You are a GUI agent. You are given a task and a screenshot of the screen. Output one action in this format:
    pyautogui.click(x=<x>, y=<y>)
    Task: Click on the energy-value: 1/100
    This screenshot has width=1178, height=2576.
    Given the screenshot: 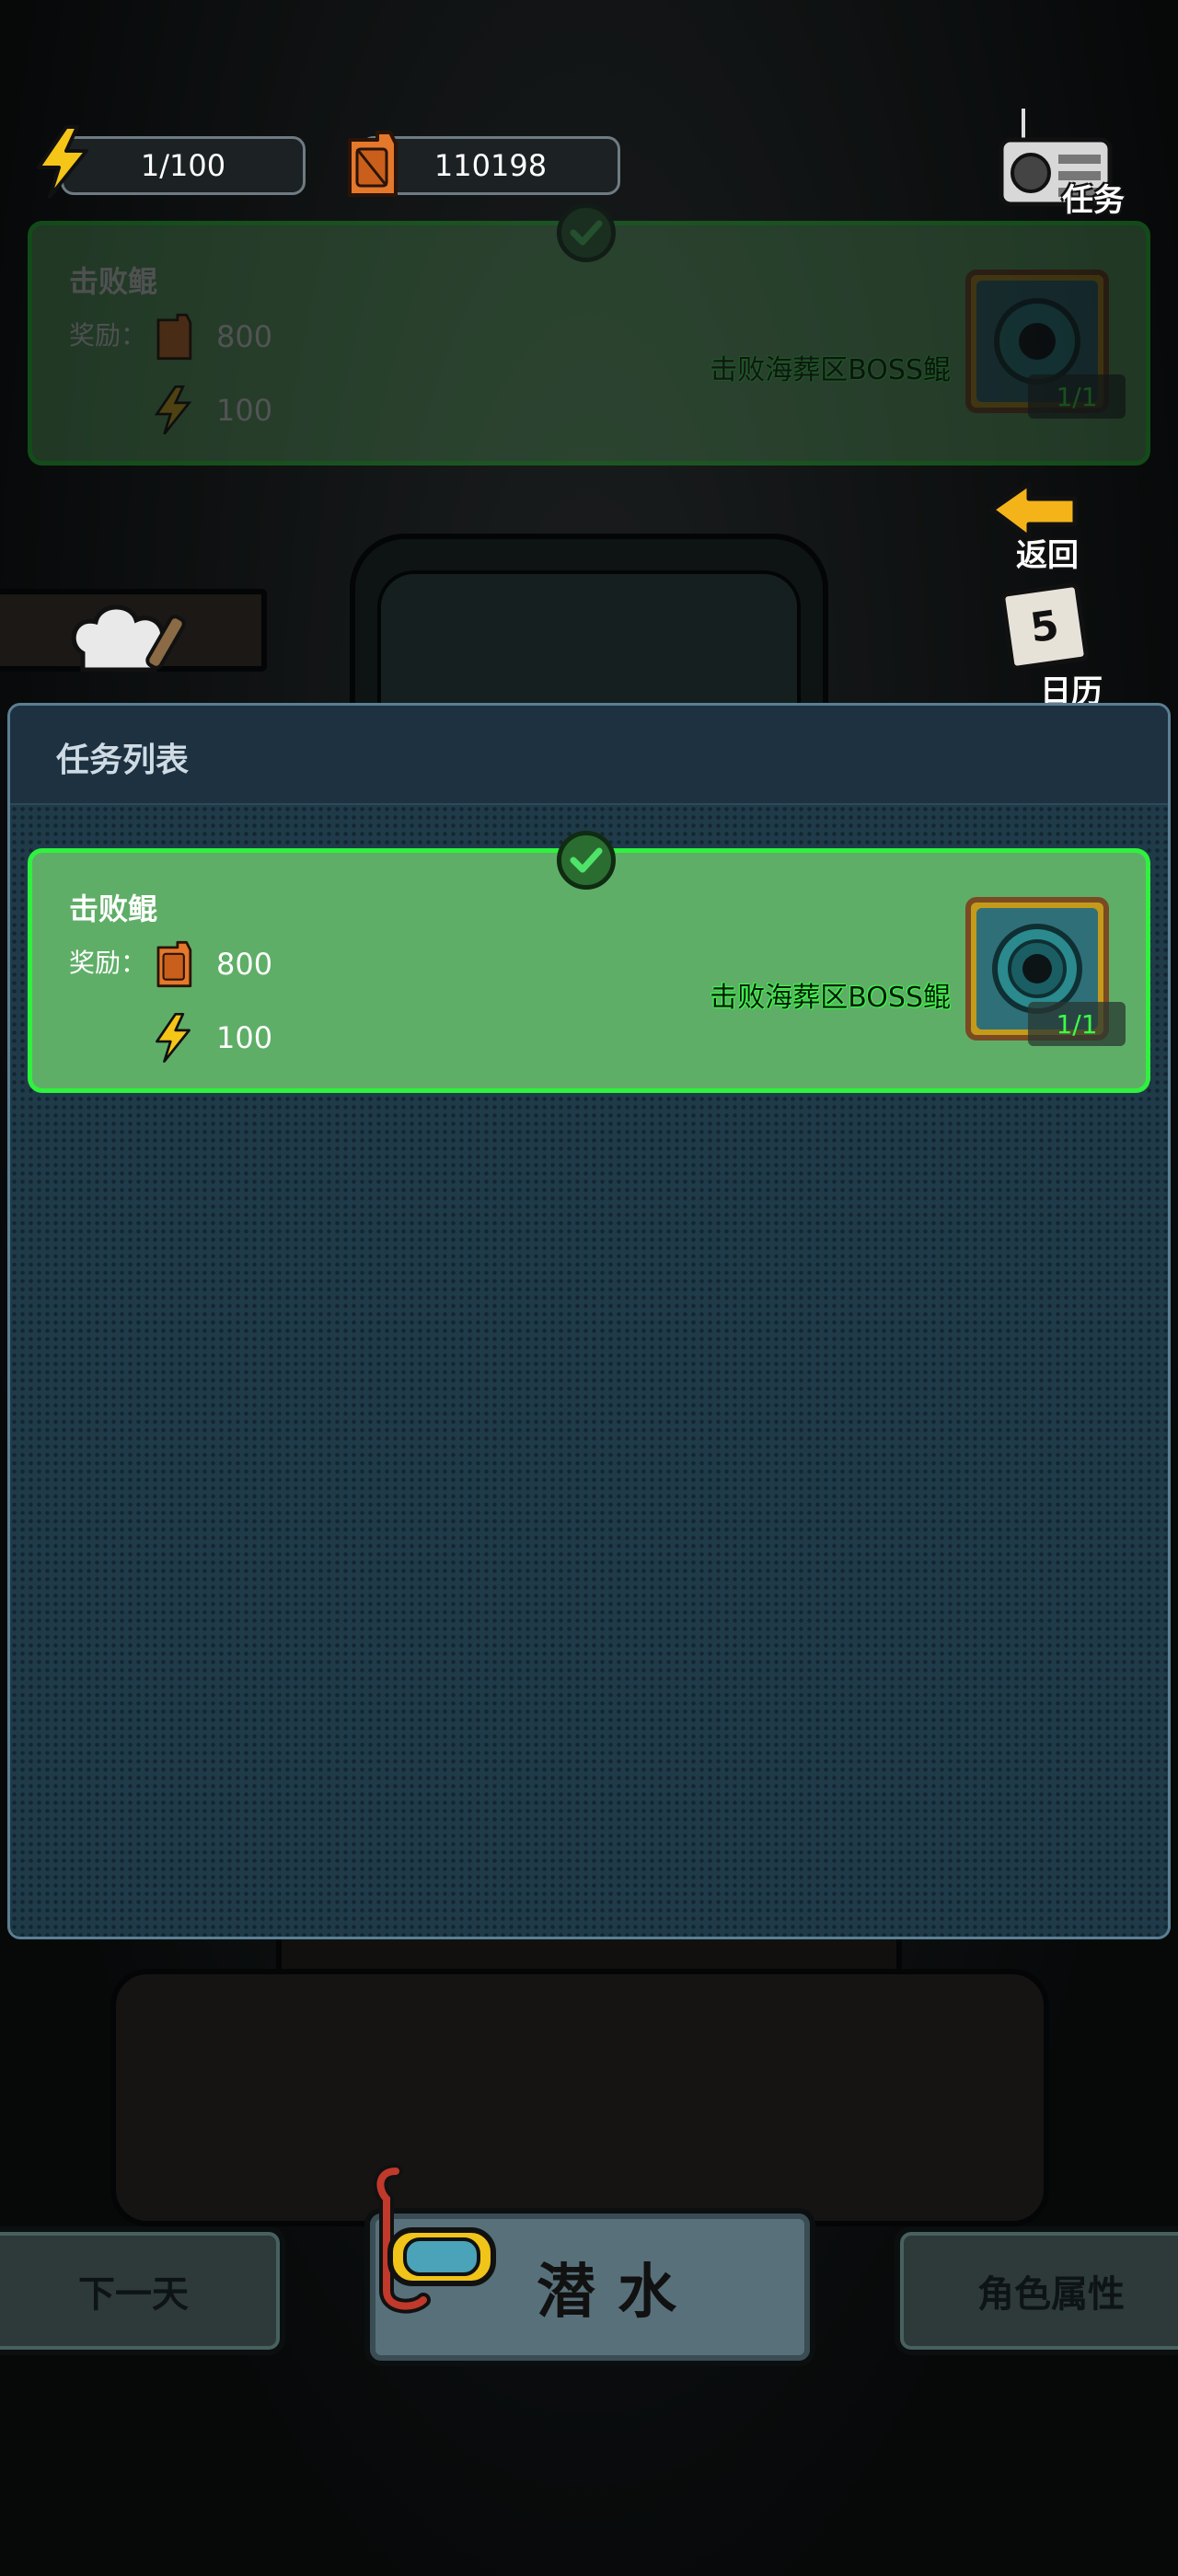 What is the action you would take?
    pyautogui.click(x=183, y=165)
    